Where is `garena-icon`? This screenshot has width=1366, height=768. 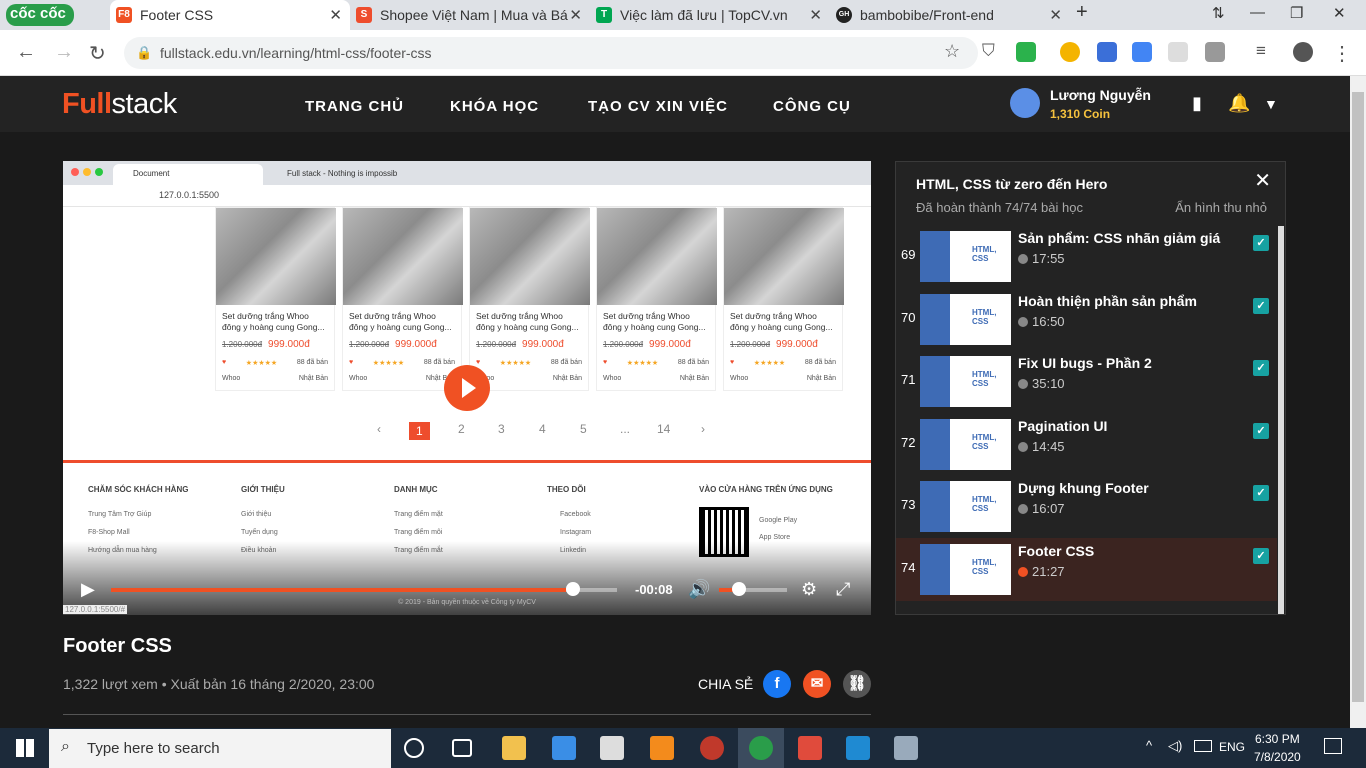 garena-icon is located at coordinates (712, 748).